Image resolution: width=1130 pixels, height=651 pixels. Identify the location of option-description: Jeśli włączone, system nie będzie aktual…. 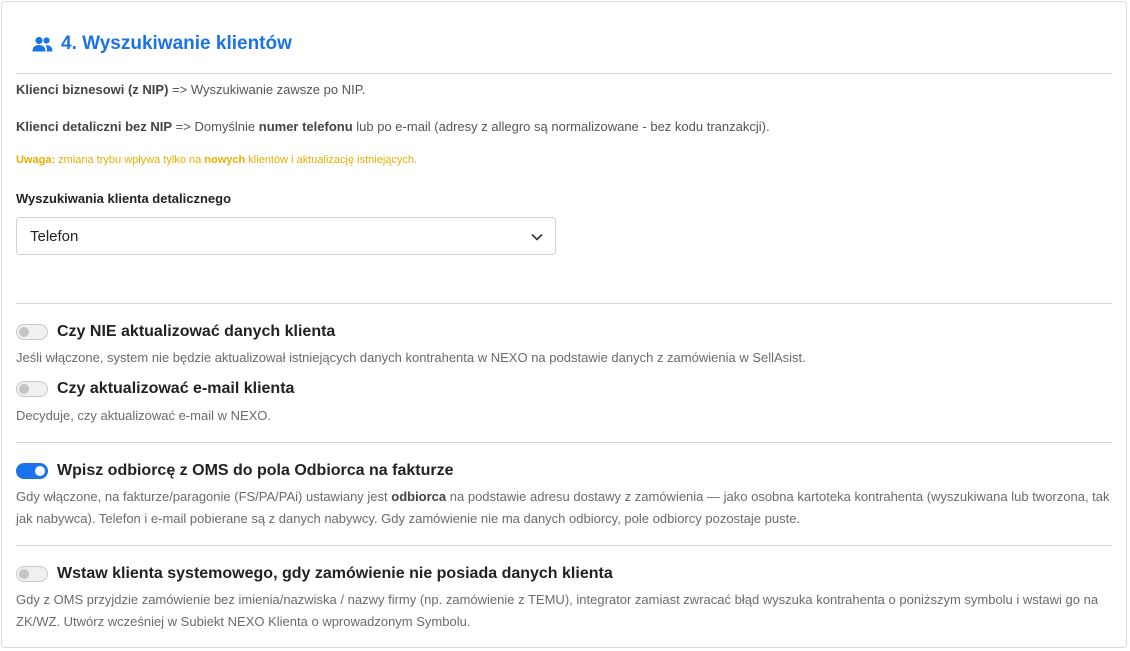
(411, 357).